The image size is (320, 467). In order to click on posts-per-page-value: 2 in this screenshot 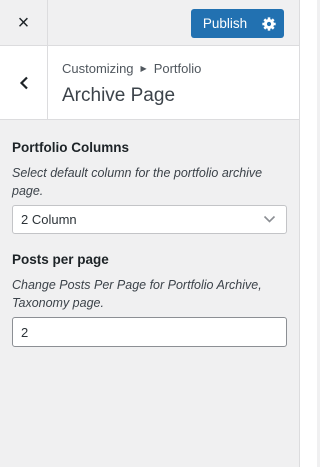, I will do `click(25, 332)`.